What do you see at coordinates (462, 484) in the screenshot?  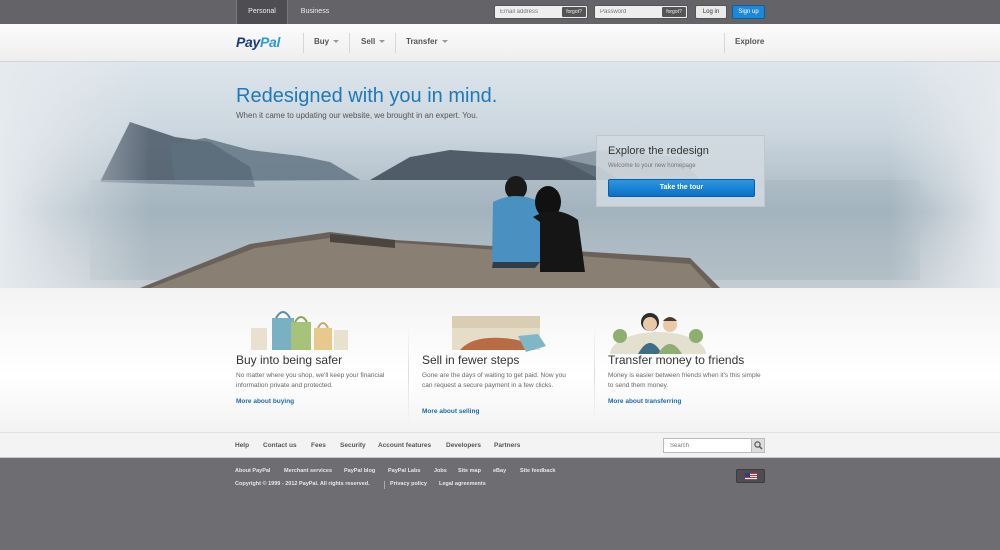 I see `legal-agreements-link: Legal agreements` at bounding box center [462, 484].